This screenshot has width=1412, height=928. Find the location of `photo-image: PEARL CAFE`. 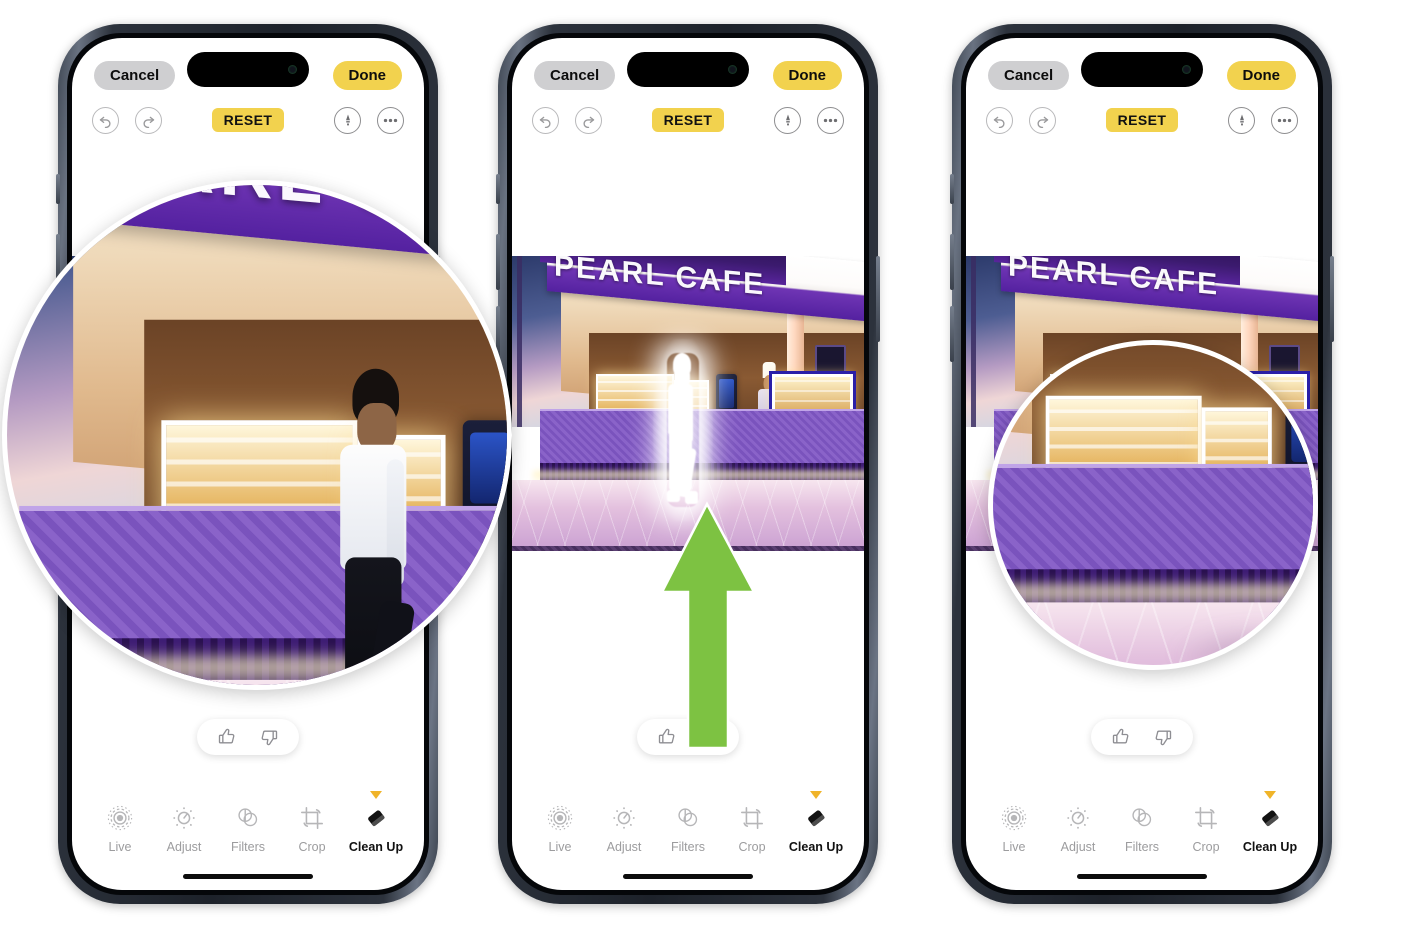

photo-image: PEARL CAFE is located at coordinates (688, 403).